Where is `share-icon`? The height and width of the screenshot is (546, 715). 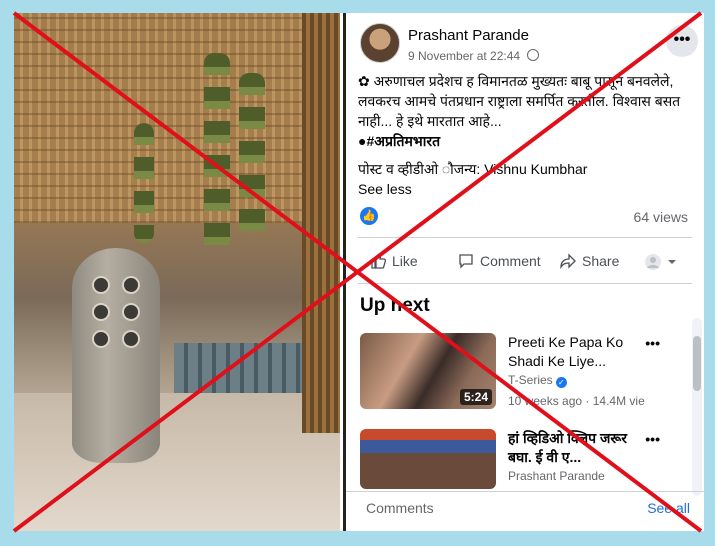
share-icon is located at coordinates (568, 261).